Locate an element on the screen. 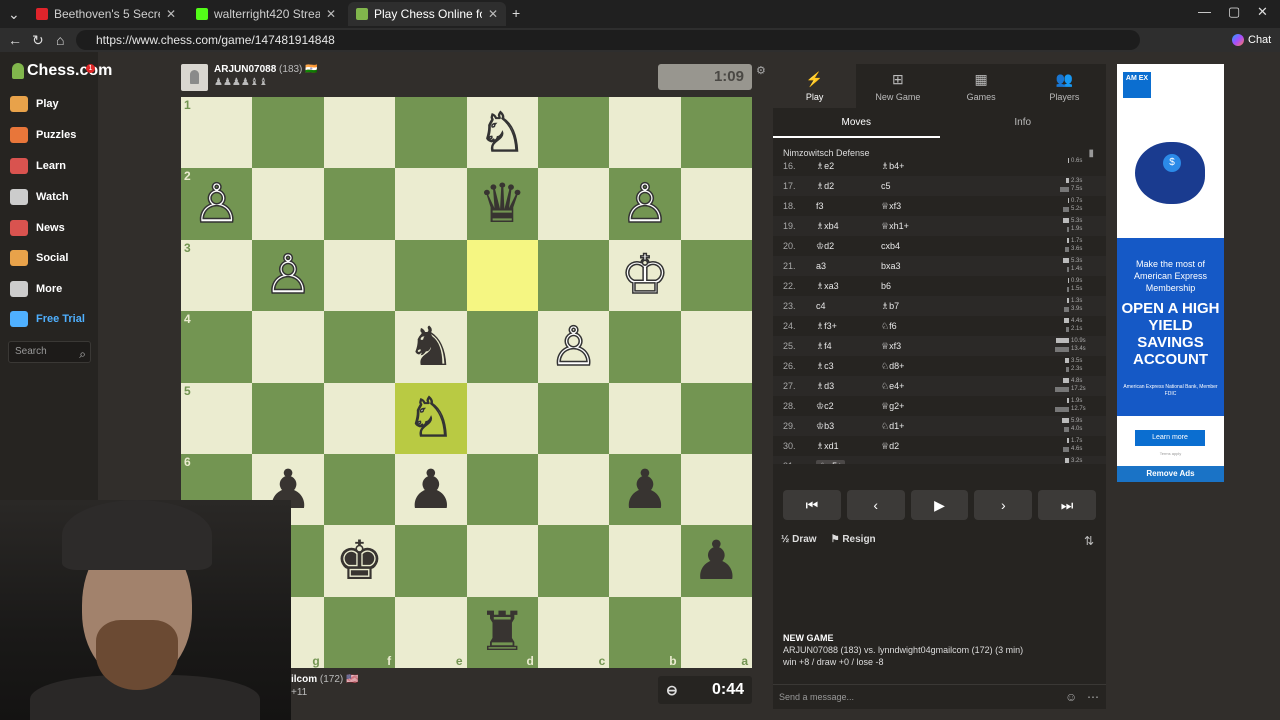 The height and width of the screenshot is (720, 1280). tab-info: Info is located at coordinates (1023, 123).